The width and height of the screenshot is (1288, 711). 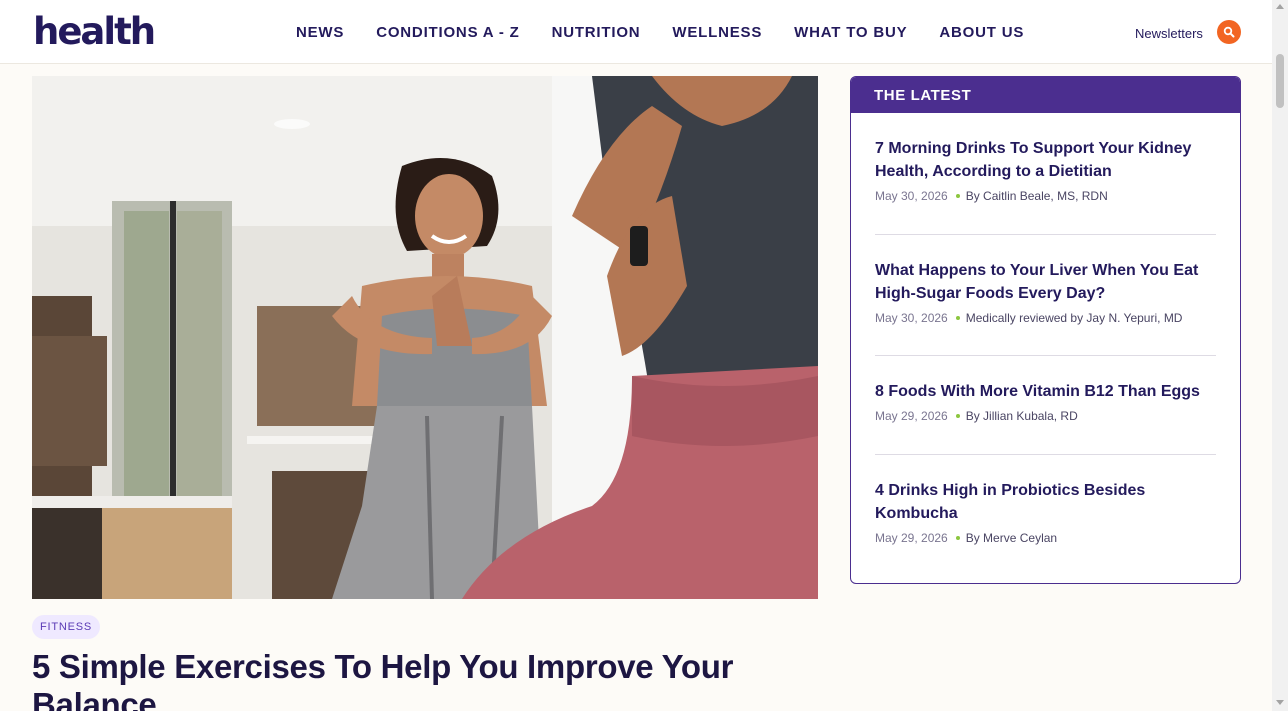 I want to click on story-meta: May 30, 2026 By Caitlin Beale, MS, RDN, so click(x=1045, y=196).